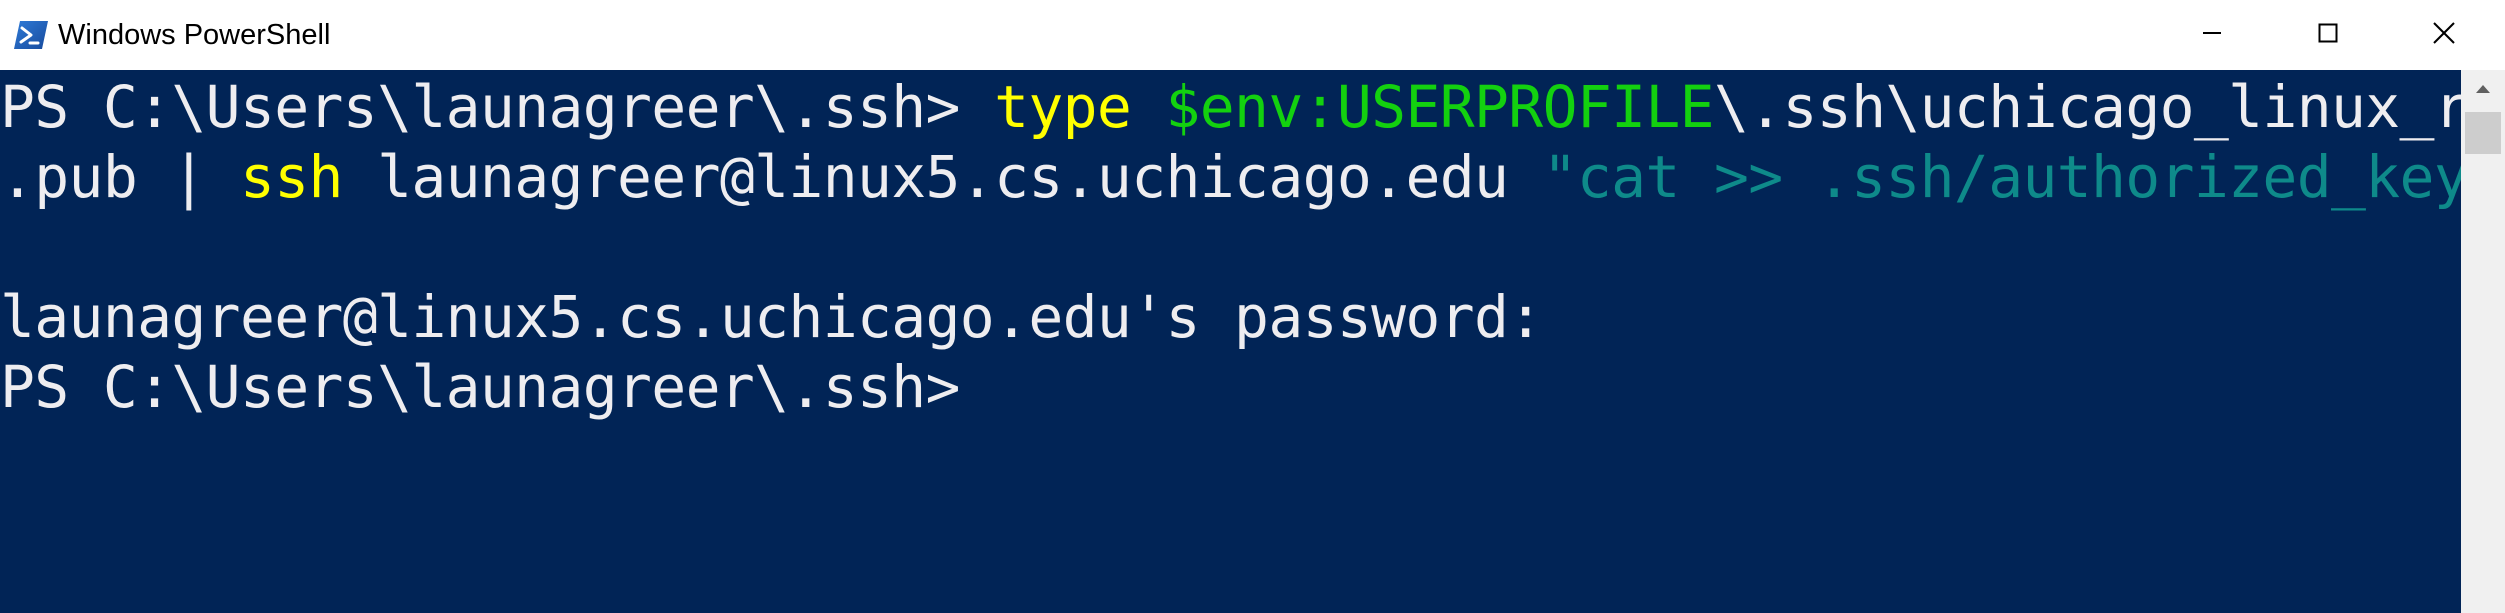 This screenshot has height=613, width=2505. What do you see at coordinates (2001, 177) in the screenshot?
I see `remote-command-string: "cat >> .ssh/authorized_keys"` at bounding box center [2001, 177].